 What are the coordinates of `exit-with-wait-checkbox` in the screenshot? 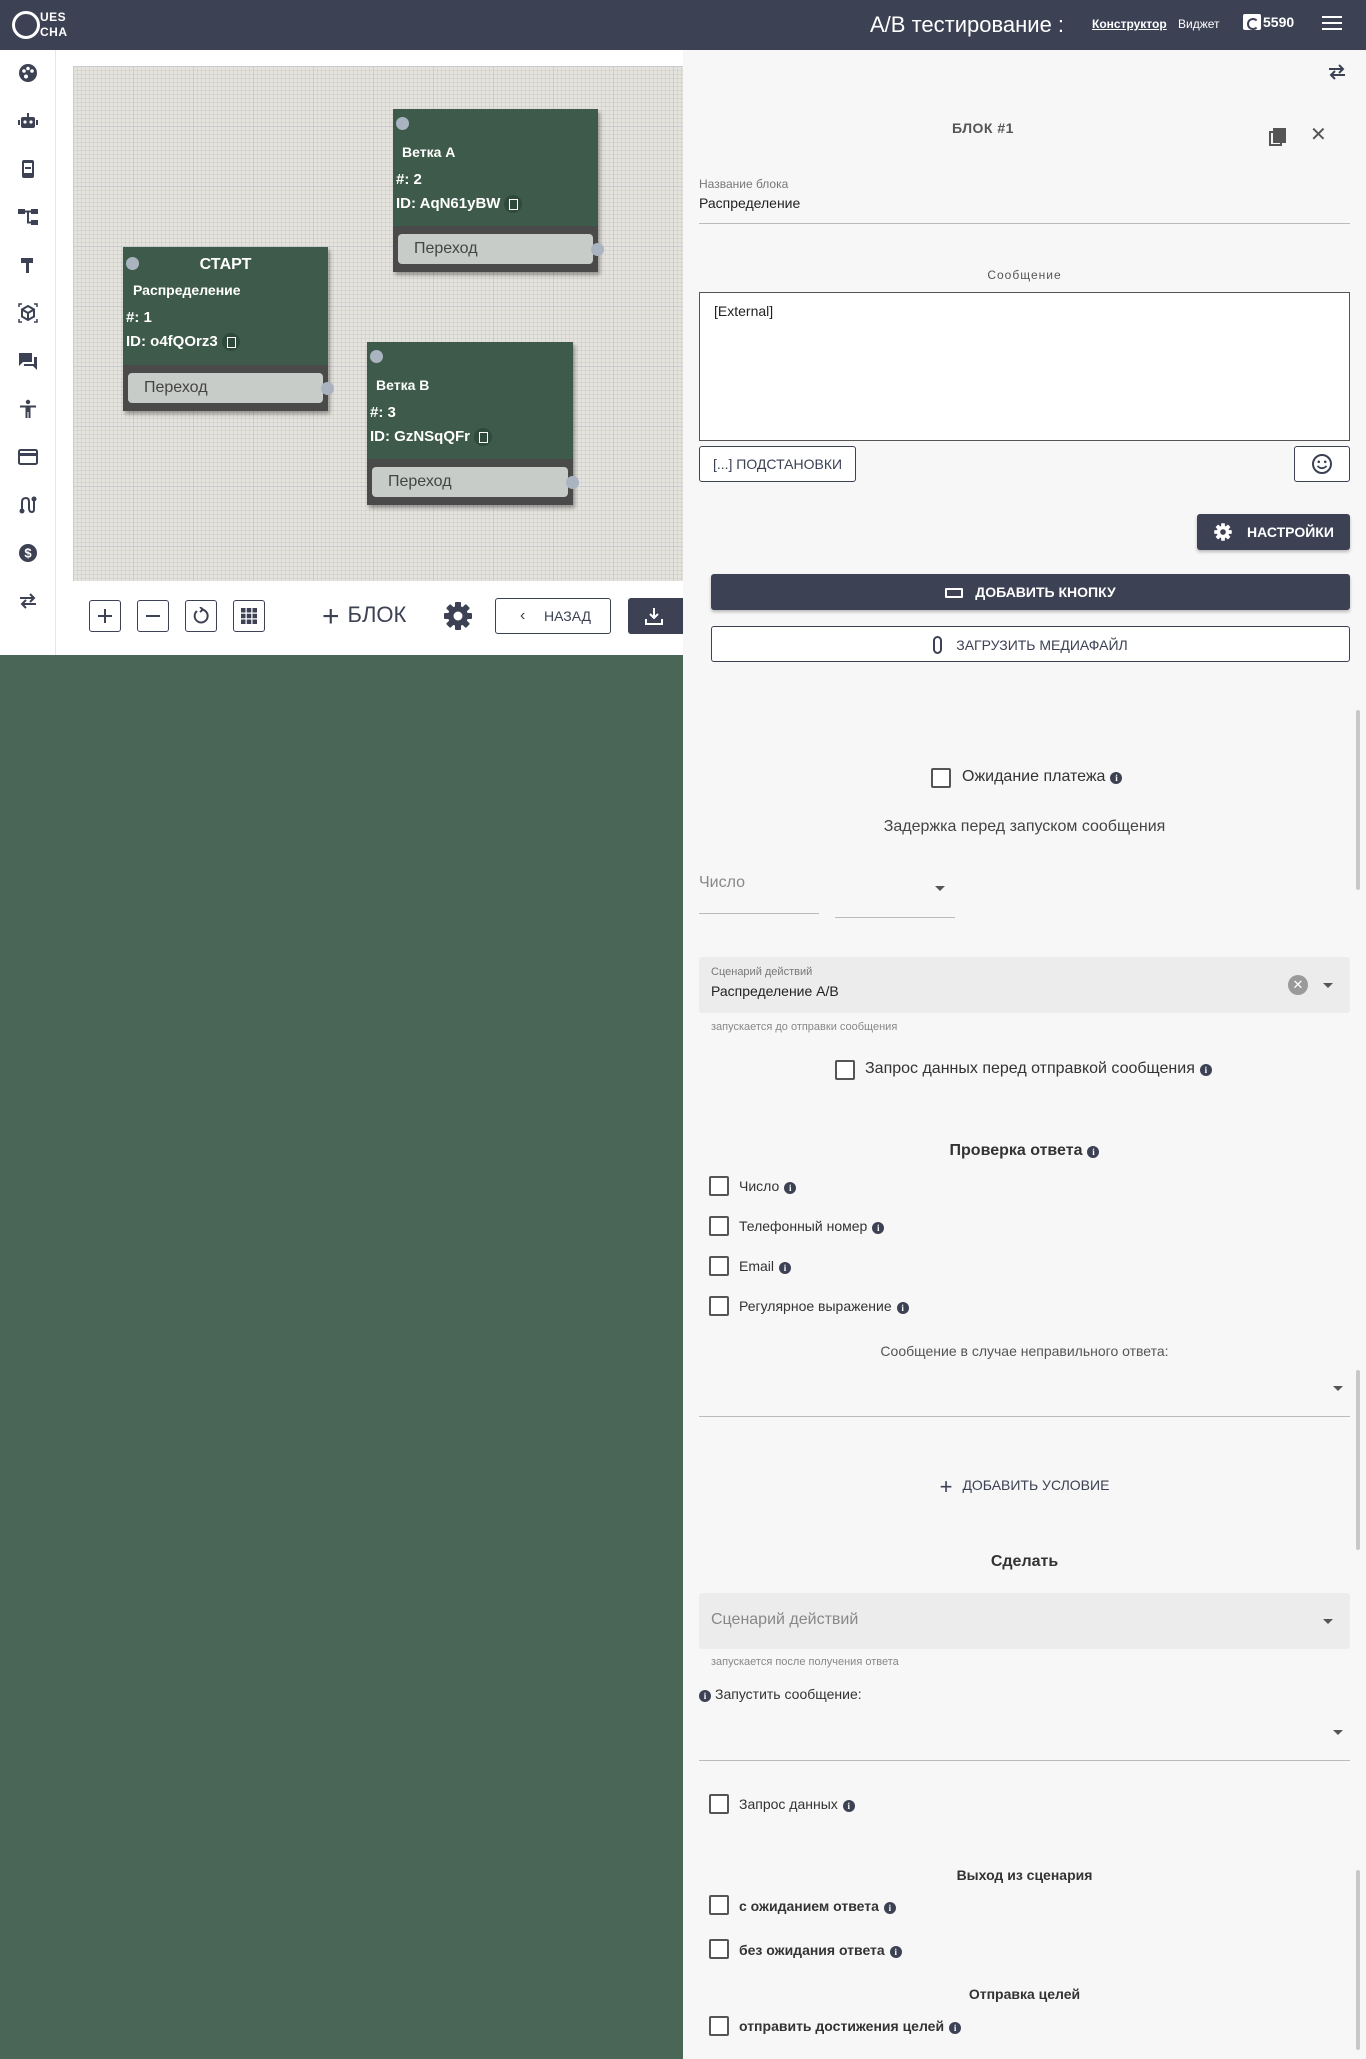 It's located at (719, 1905).